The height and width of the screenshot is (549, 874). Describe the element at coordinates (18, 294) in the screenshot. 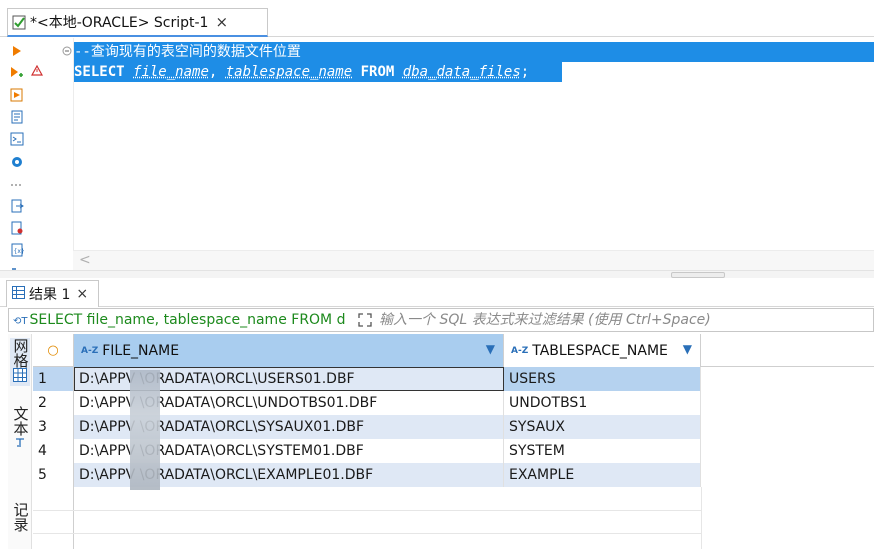

I see `results-grid-icon` at that location.